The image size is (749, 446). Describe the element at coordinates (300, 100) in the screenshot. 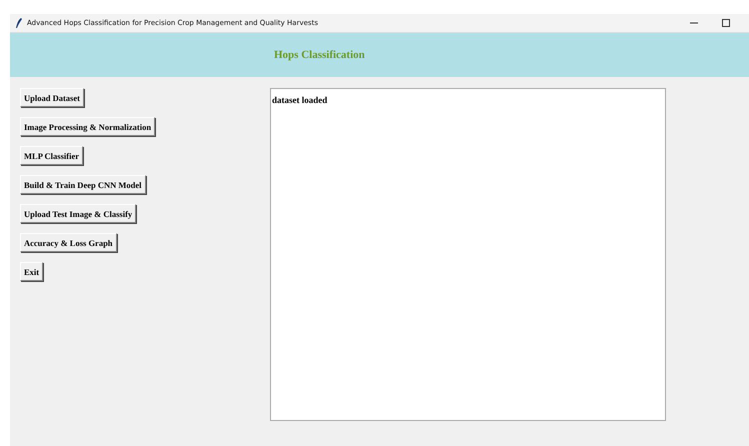

I see `output-text: dataset loaded` at that location.